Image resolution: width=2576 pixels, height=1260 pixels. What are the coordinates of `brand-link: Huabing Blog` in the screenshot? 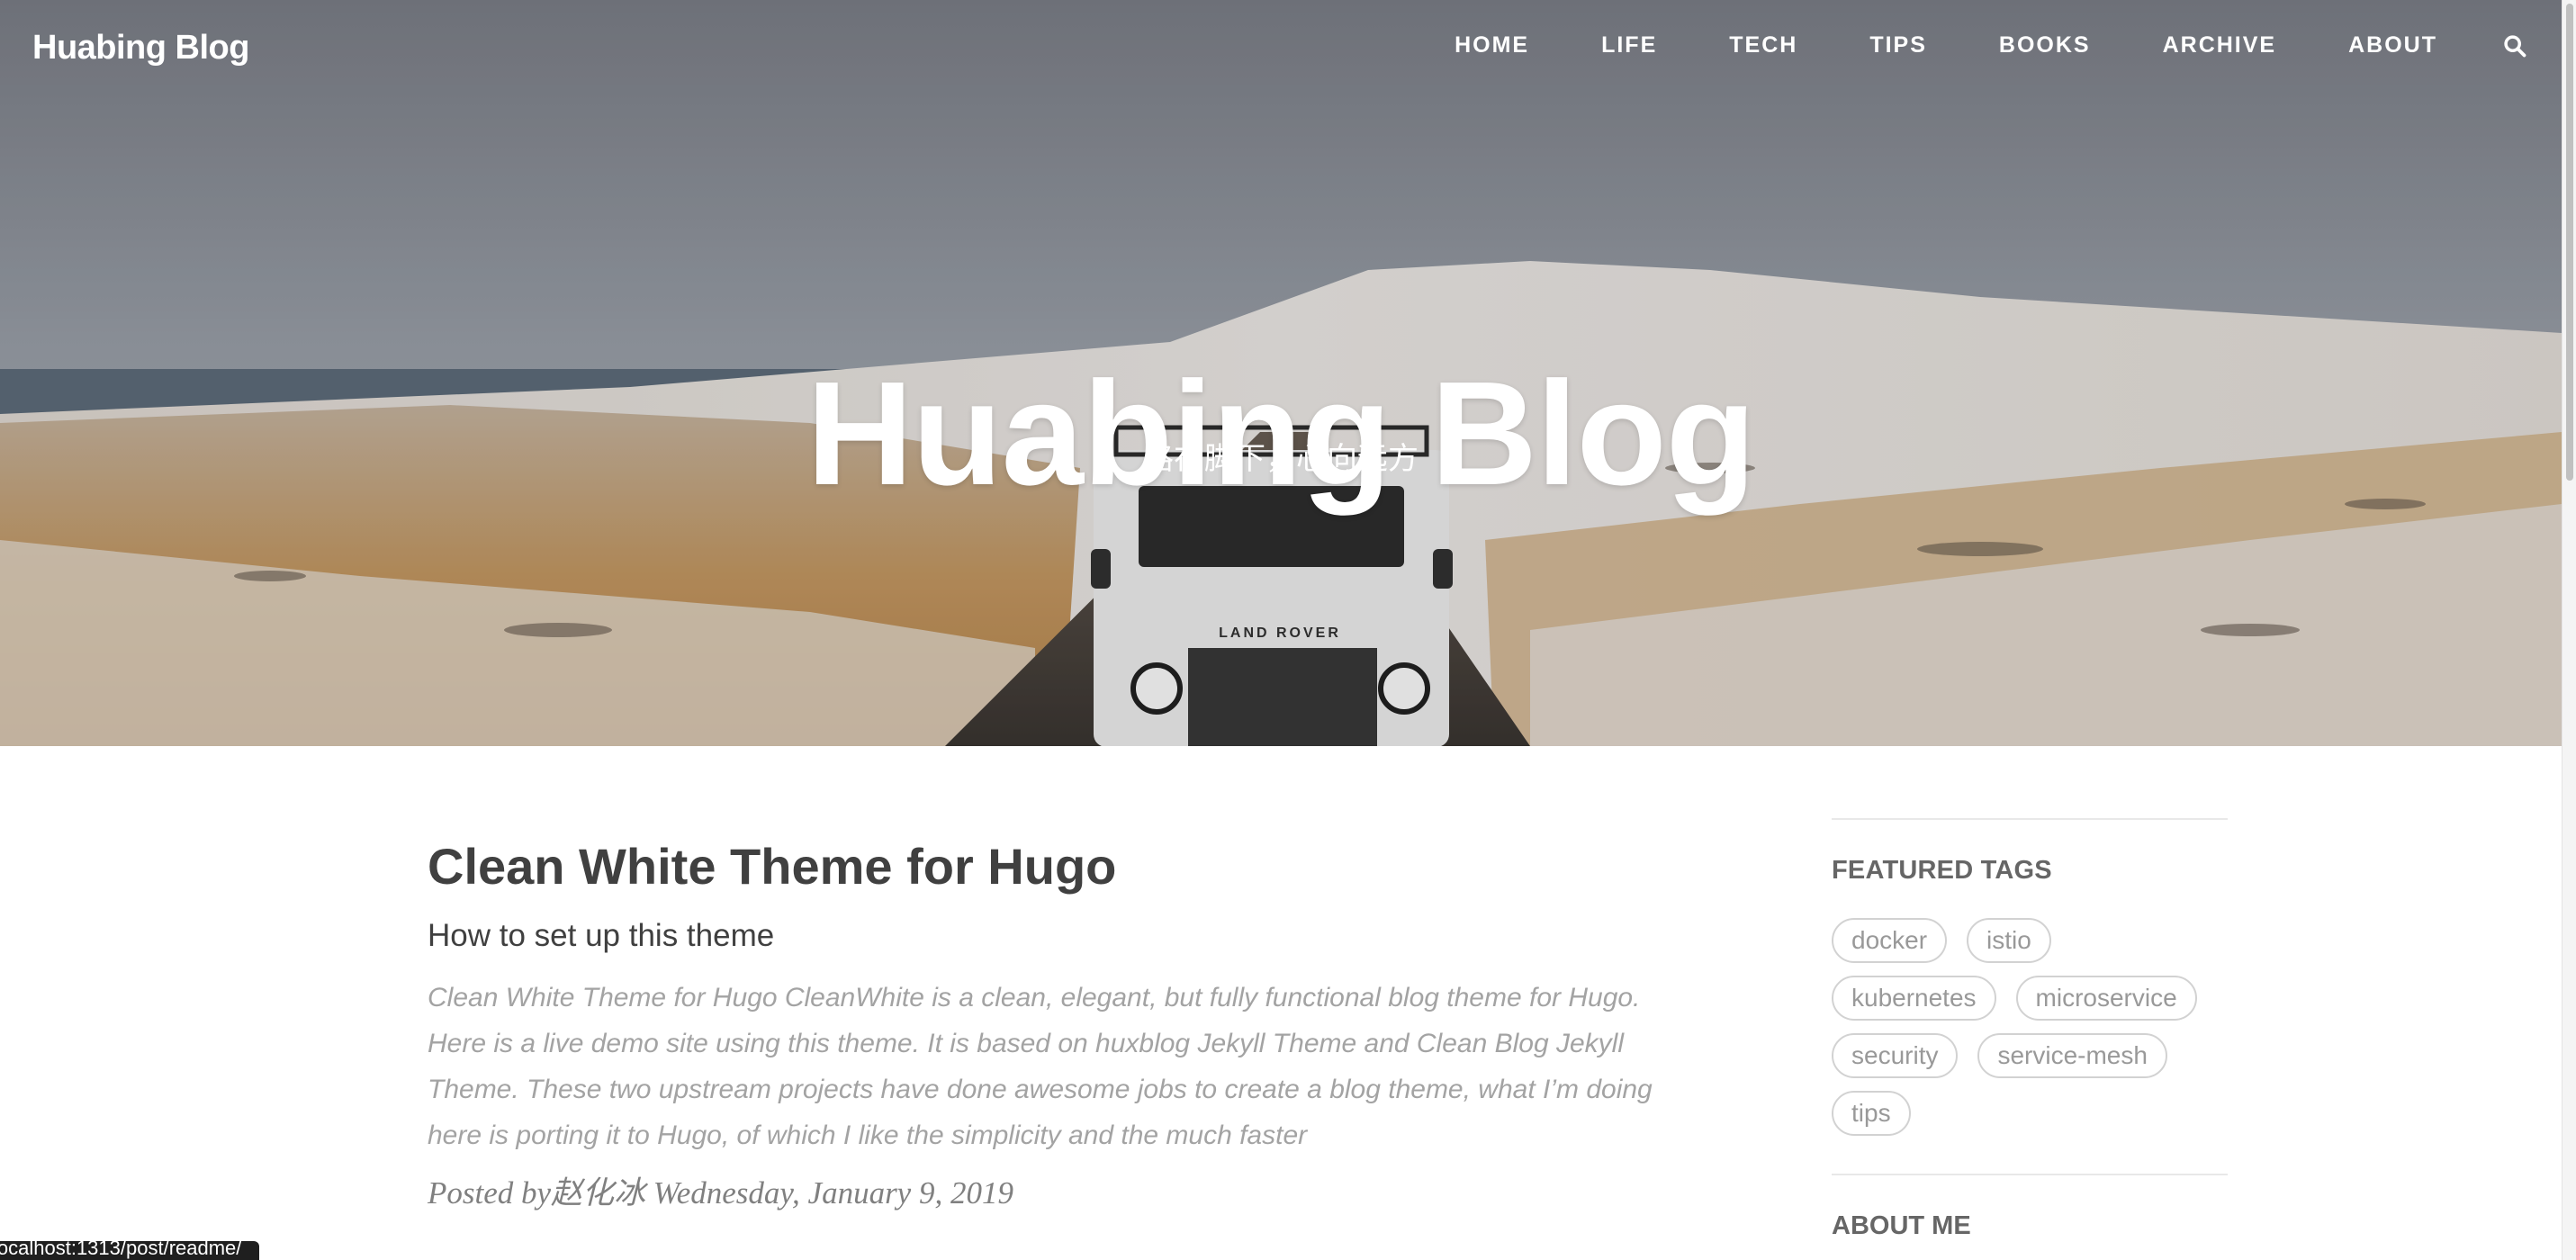 It's located at (140, 49).